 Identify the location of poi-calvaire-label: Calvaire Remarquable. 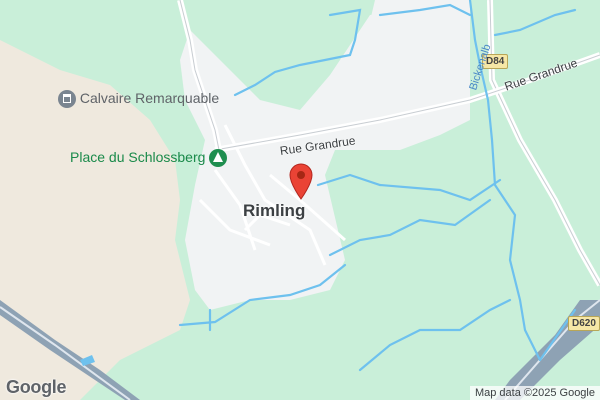
(149, 98).